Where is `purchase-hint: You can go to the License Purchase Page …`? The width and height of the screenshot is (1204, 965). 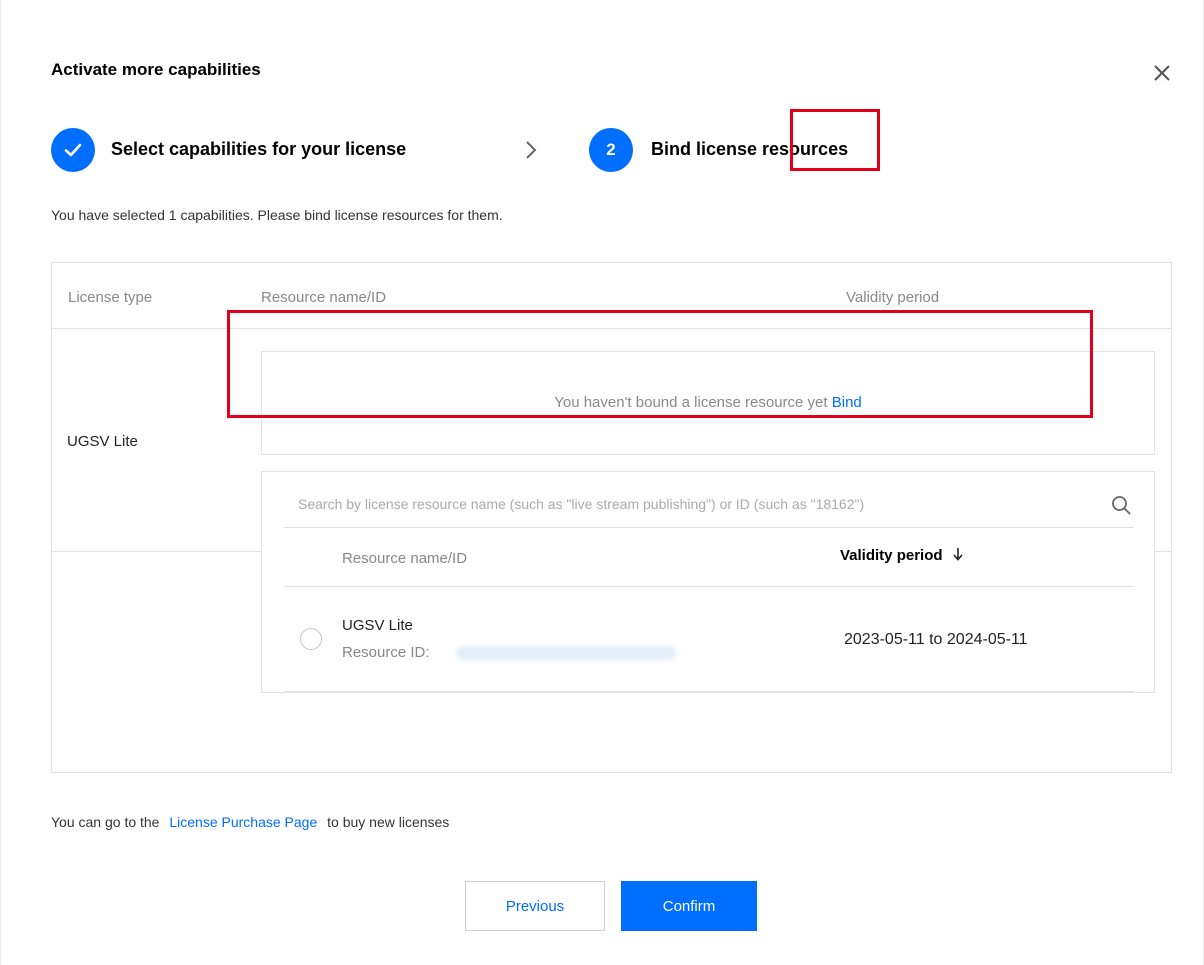 purchase-hint: You can go to the License Purchase Page … is located at coordinates (250, 822).